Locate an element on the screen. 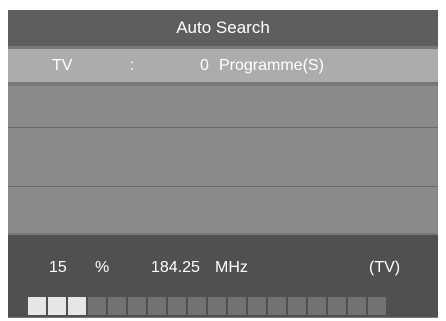 The width and height of the screenshot is (446, 321). search-progress-bar is located at coordinates (207, 306).